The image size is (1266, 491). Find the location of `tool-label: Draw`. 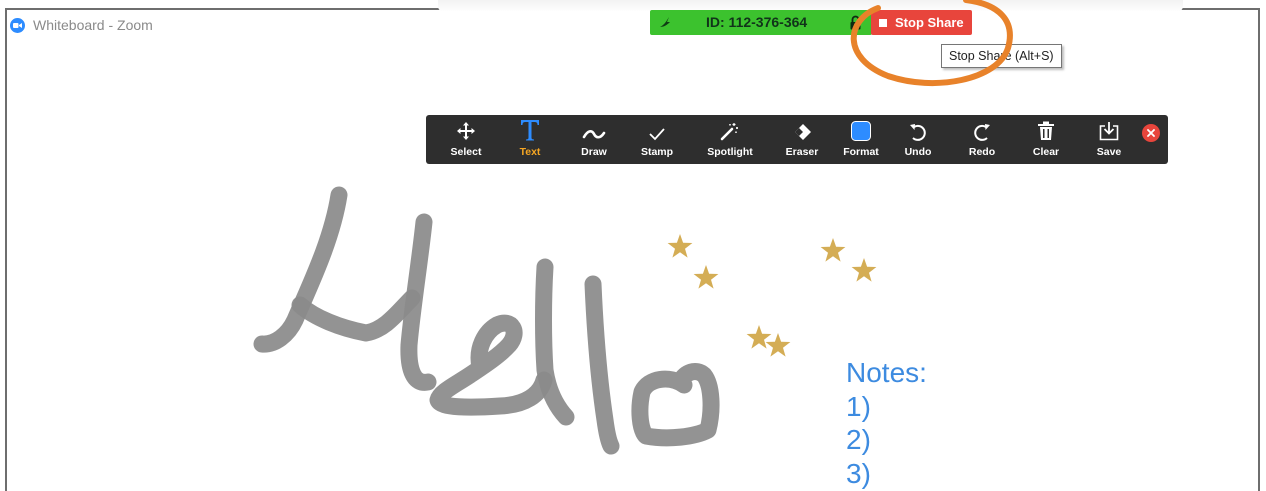

tool-label: Draw is located at coordinates (594, 152).